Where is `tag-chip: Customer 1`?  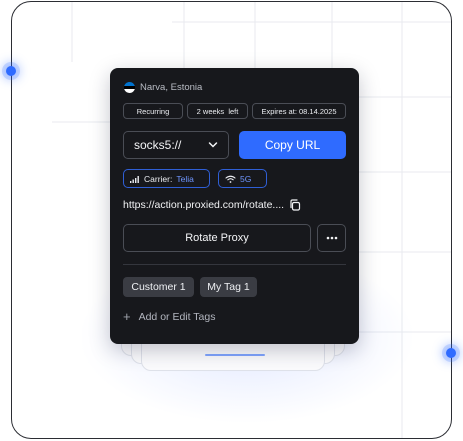 tag-chip: Customer 1 is located at coordinates (158, 287).